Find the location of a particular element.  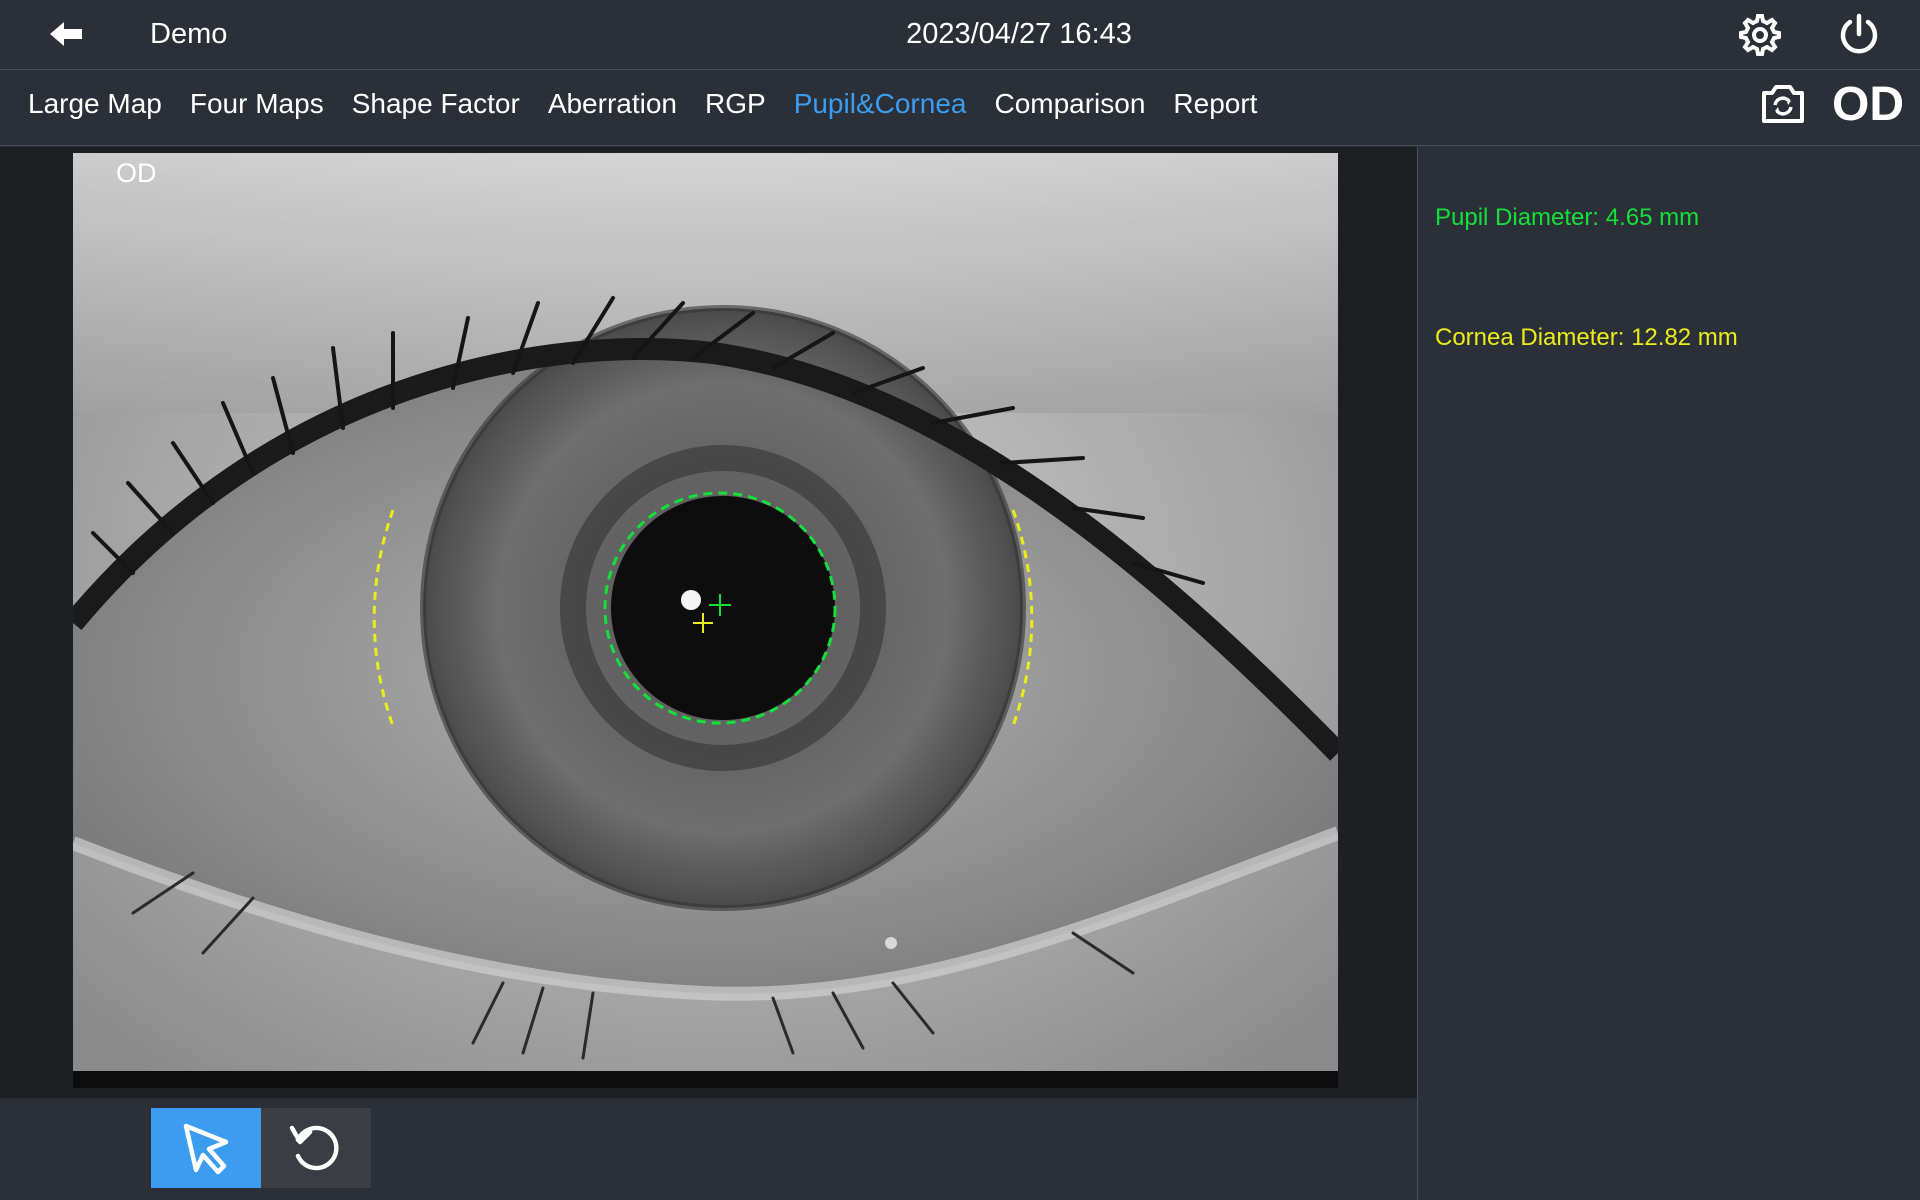

tab-large-map: Large Map is located at coordinates (95, 104).